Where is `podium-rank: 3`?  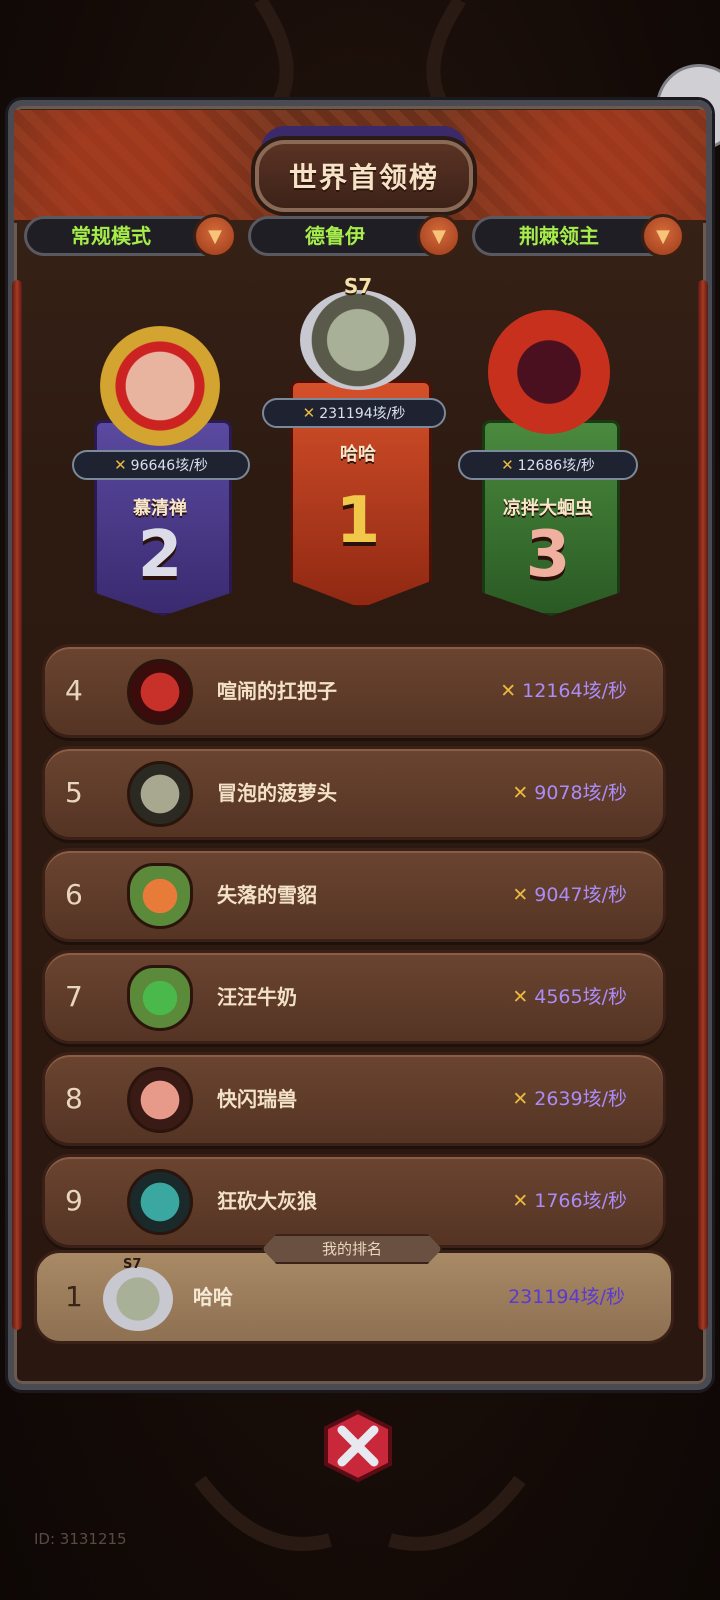 podium-rank: 3 is located at coordinates (548, 555).